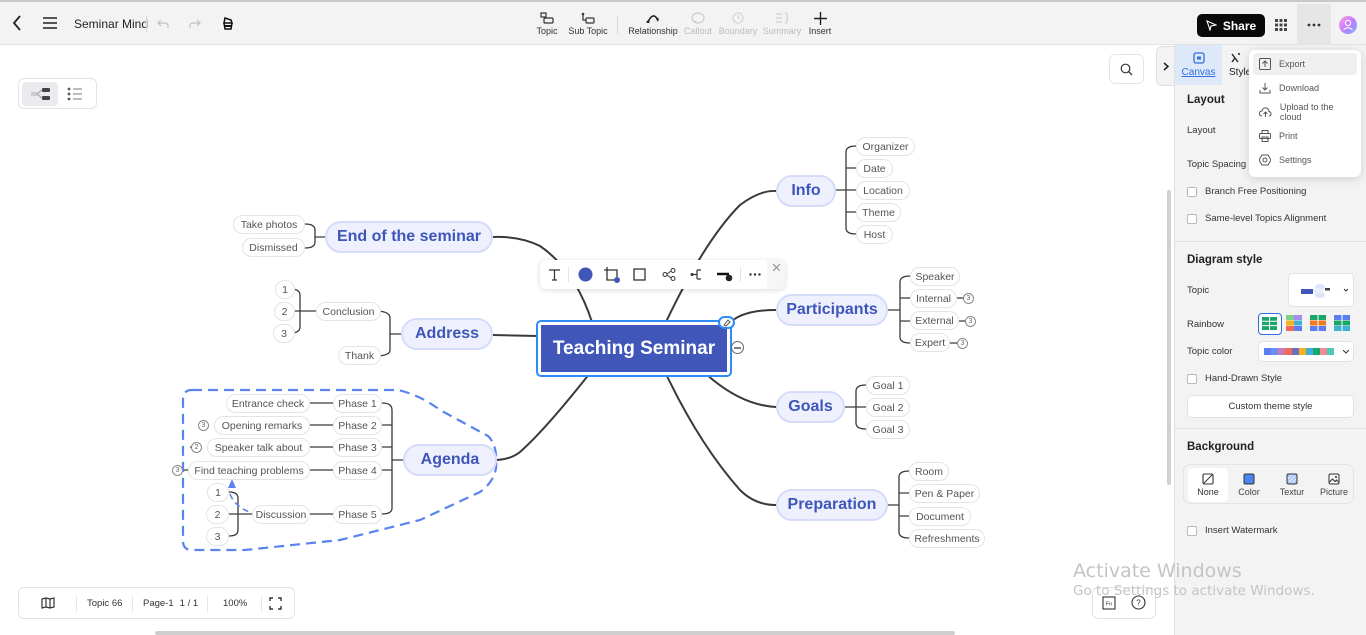 This screenshot has width=1366, height=635. Describe the element at coordinates (357, 447) in the screenshot. I see `subtopic-phase: Phase 3` at that location.